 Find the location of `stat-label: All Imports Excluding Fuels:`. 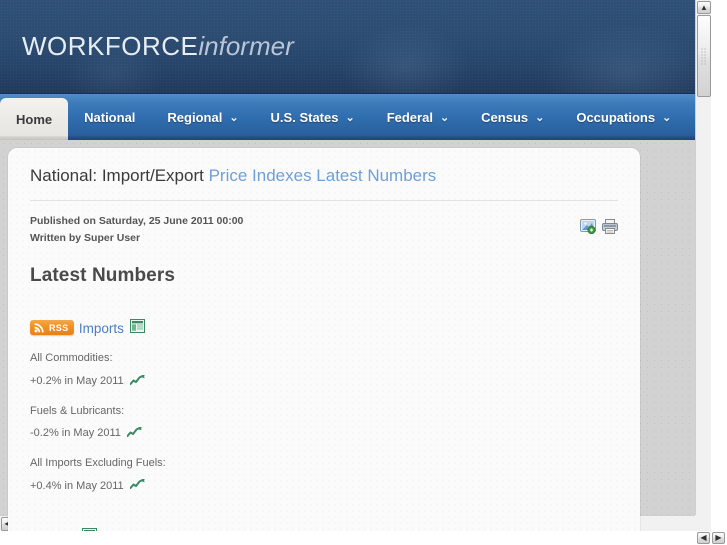

stat-label: All Imports Excluding Fuels: is located at coordinates (98, 463).